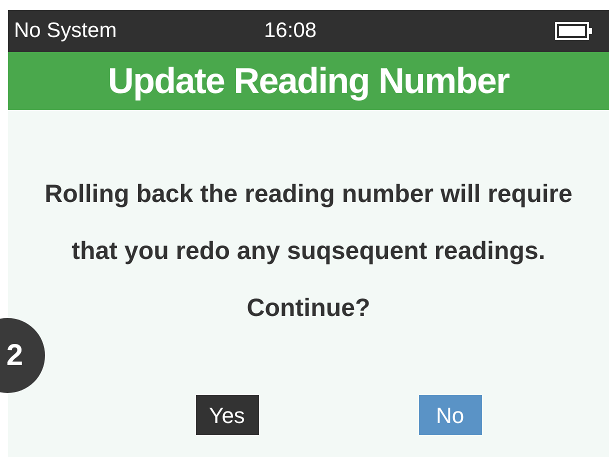  Describe the element at coordinates (309, 81) in the screenshot. I see `screen-title: Update Reading Number` at that location.